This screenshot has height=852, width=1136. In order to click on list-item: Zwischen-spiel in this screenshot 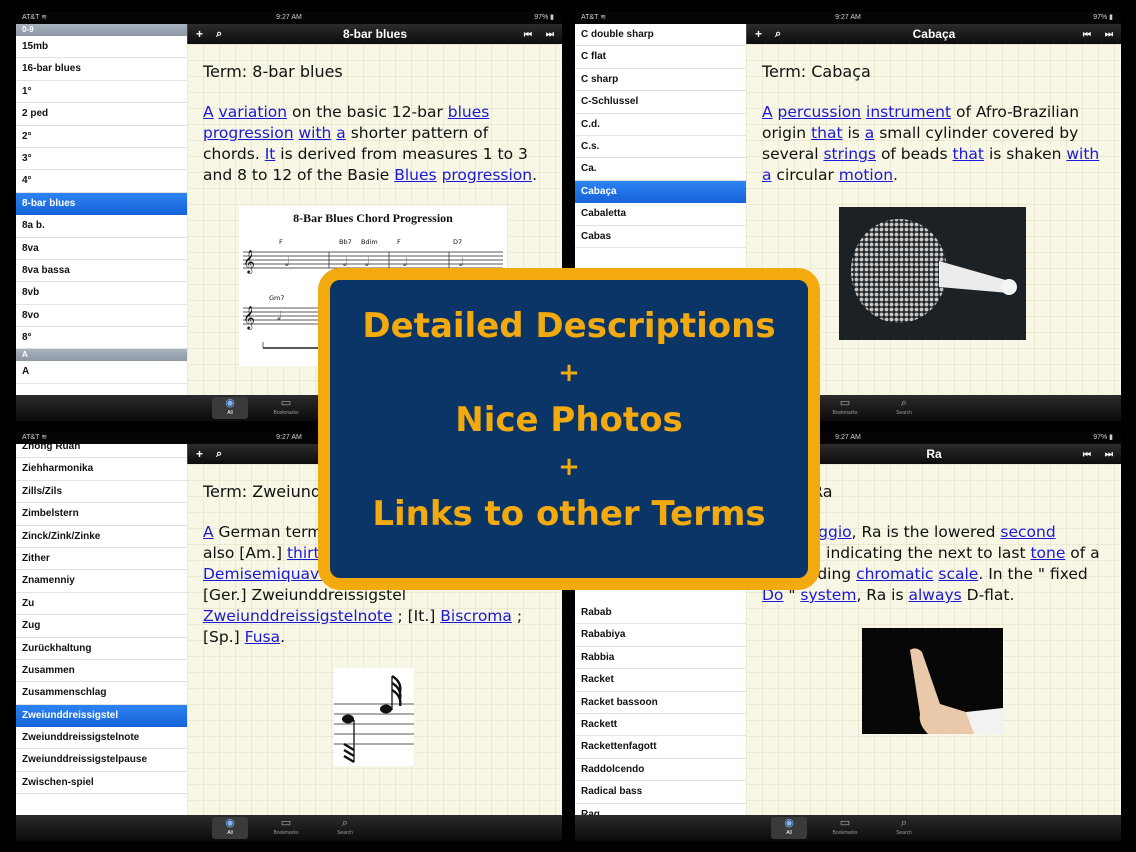, I will do `click(101, 783)`.